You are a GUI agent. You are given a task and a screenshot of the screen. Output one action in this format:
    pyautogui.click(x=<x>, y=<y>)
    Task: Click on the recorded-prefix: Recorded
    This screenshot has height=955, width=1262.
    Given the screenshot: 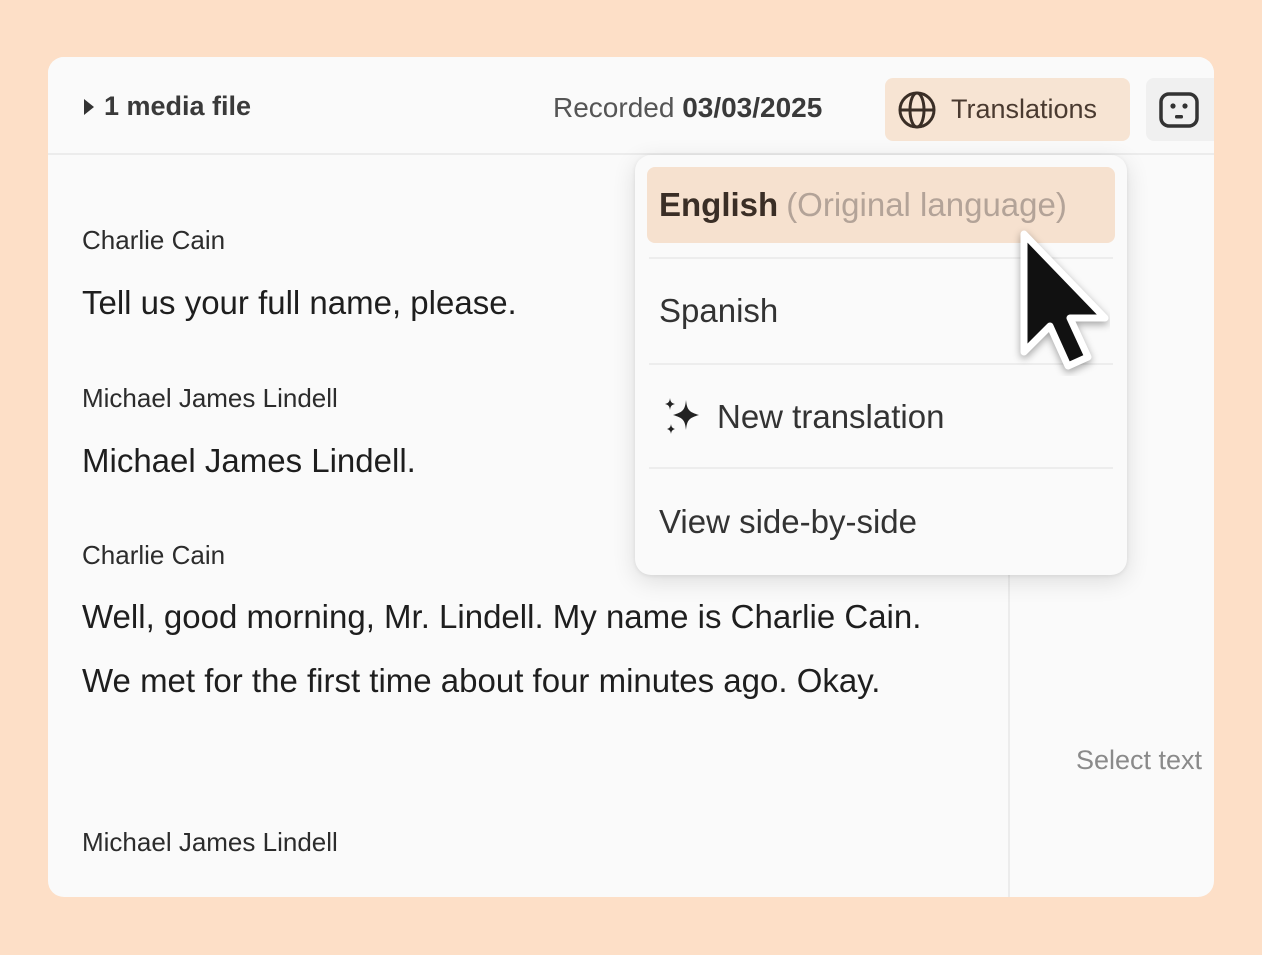 What is the action you would take?
    pyautogui.click(x=614, y=107)
    